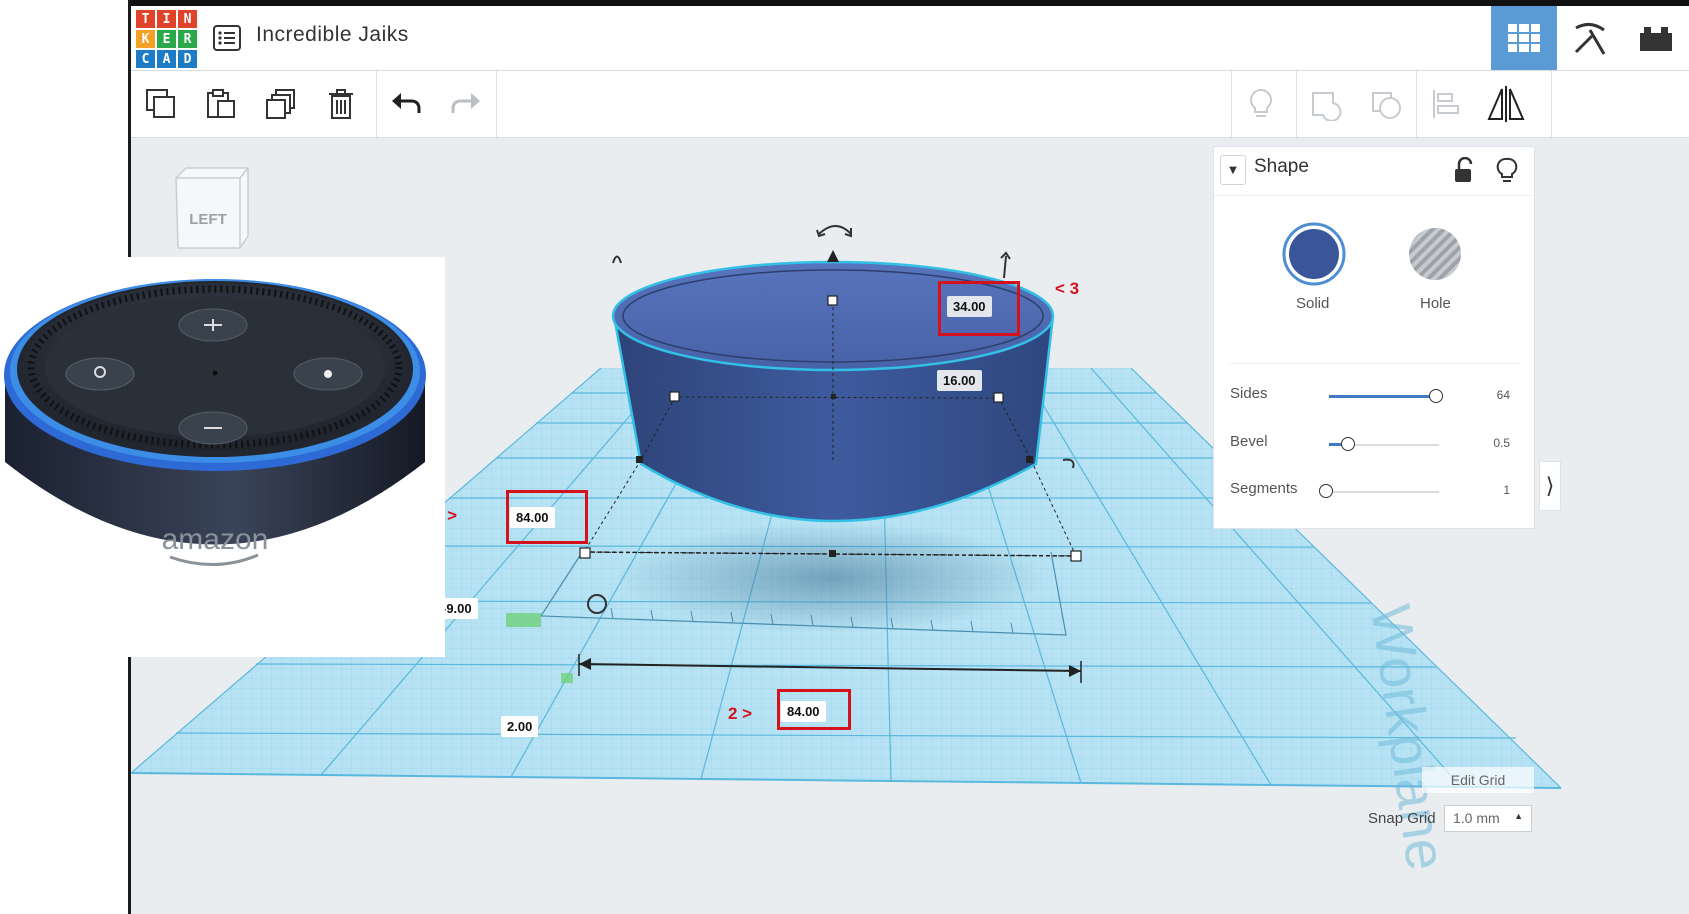  I want to click on caret-down-icon: ▼, so click(1233, 170).